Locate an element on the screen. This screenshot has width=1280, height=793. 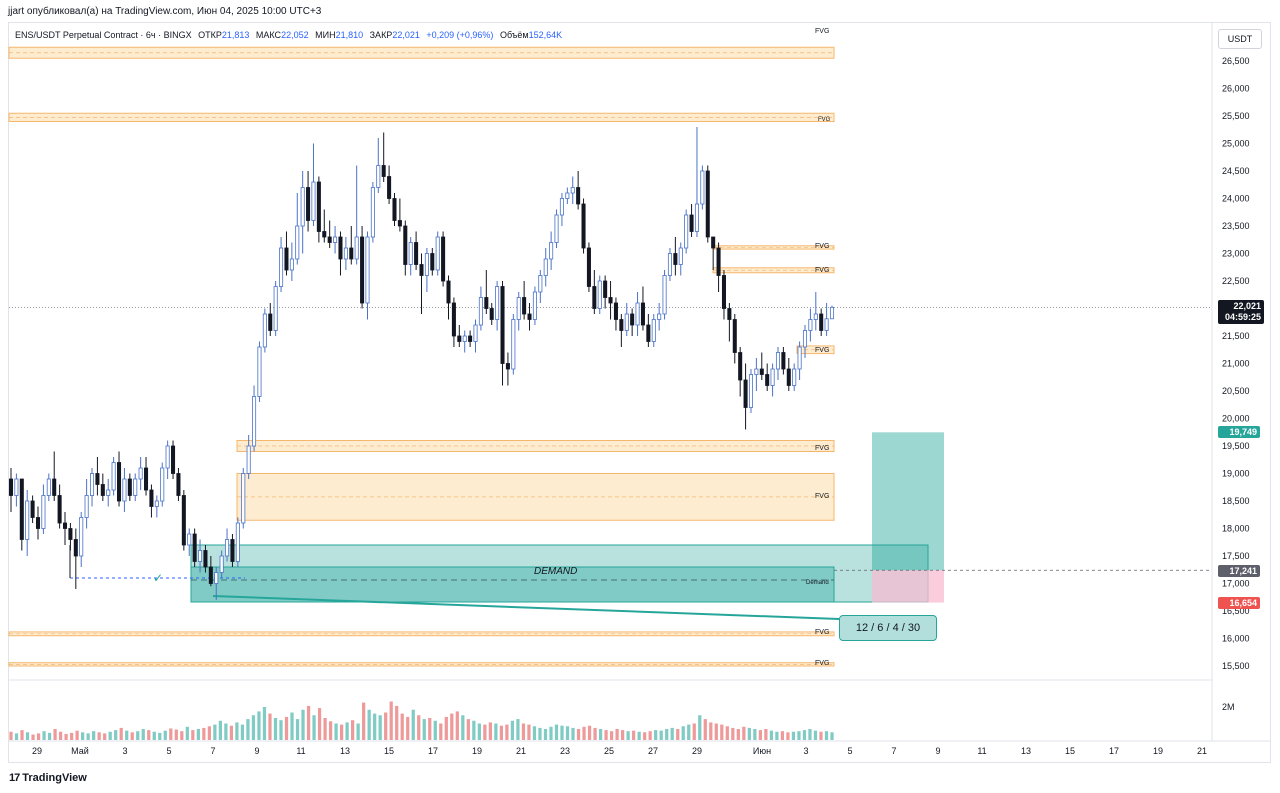
time-tick-label: 3 is located at coordinates (124, 751).